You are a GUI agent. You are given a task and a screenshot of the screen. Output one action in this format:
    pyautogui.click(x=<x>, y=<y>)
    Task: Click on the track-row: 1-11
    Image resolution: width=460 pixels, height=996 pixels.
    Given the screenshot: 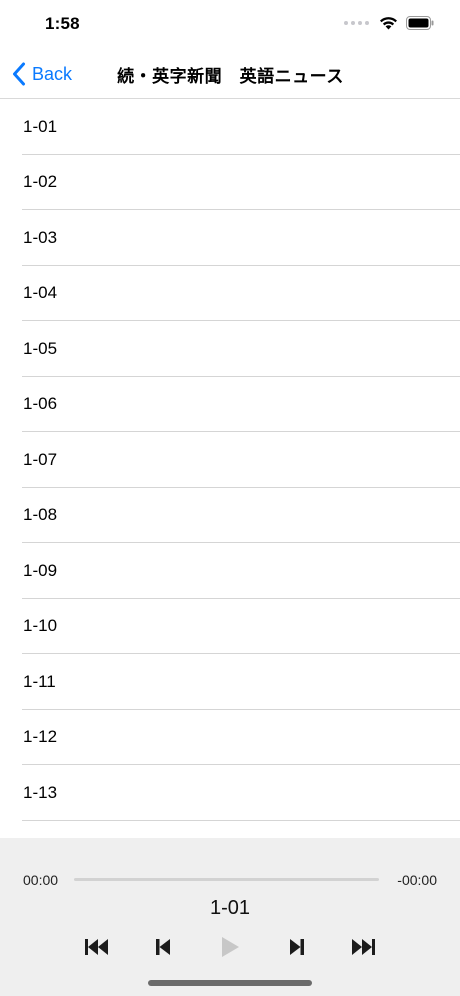 What is the action you would take?
    pyautogui.click(x=230, y=682)
    